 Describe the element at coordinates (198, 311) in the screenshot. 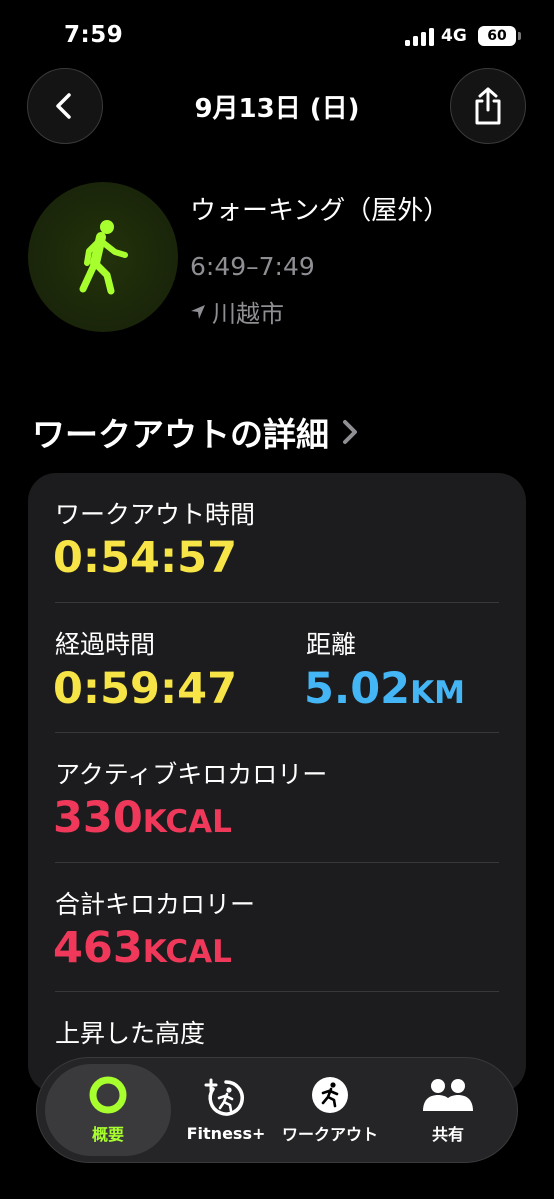

I see `location-arrow-icon` at that location.